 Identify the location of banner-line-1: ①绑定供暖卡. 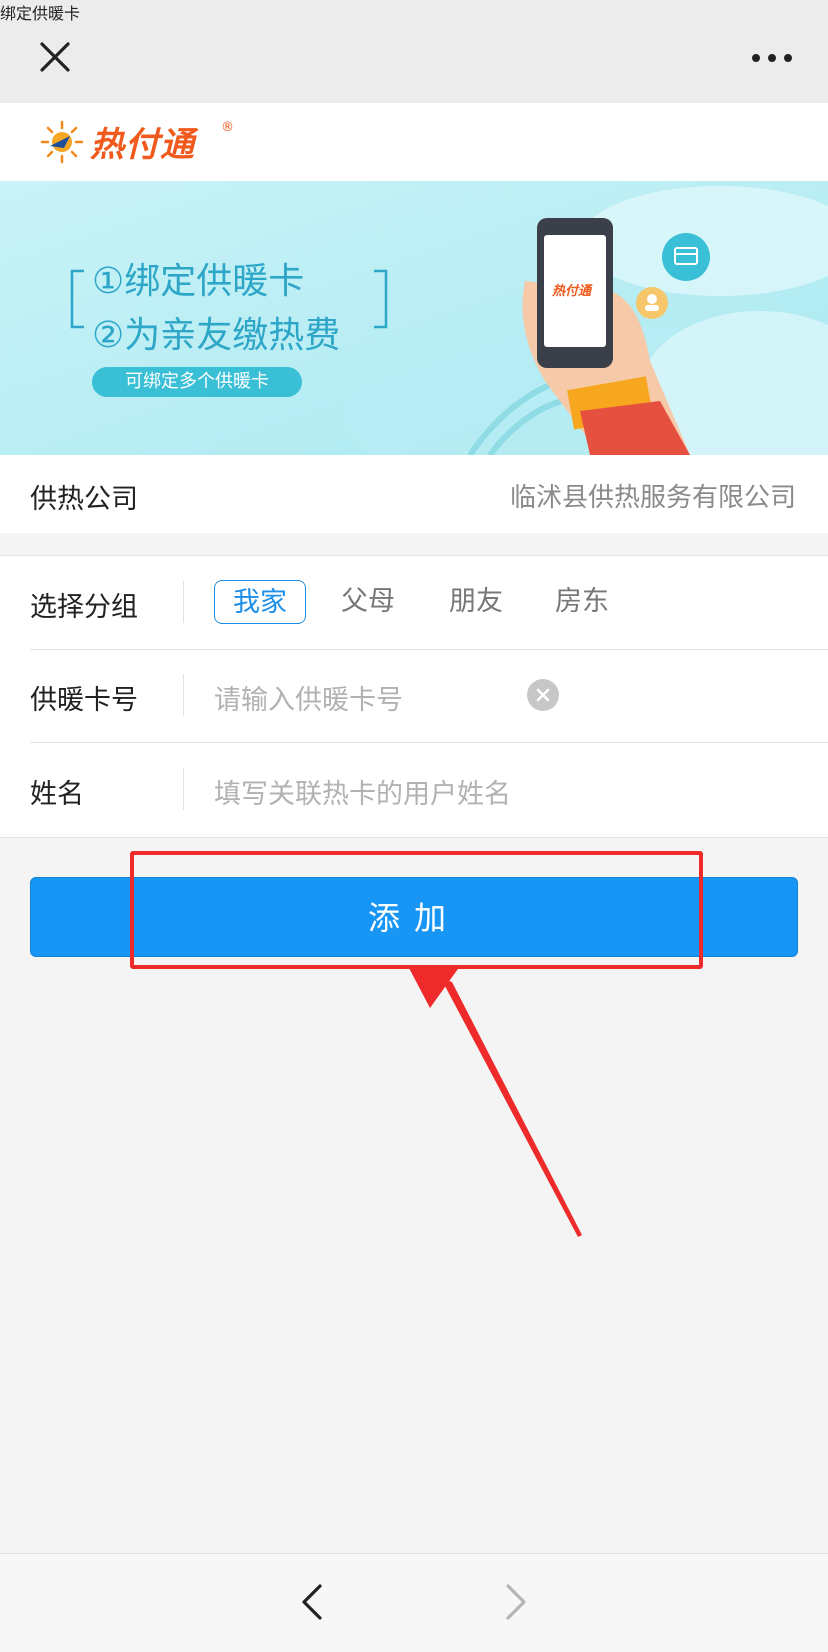
(198, 281).